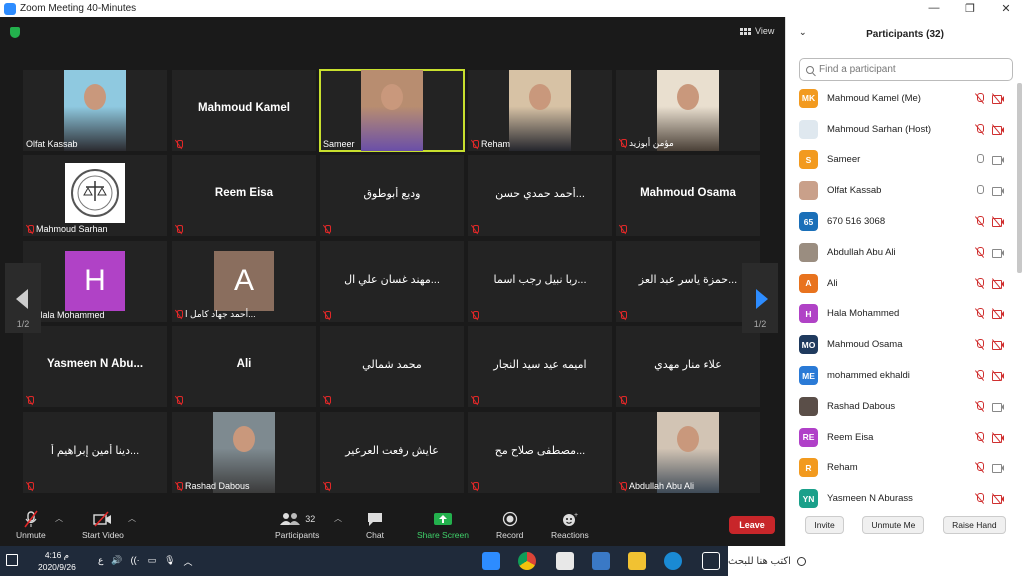  What do you see at coordinates (901, 283) in the screenshot?
I see `participant-row: A Ali` at bounding box center [901, 283].